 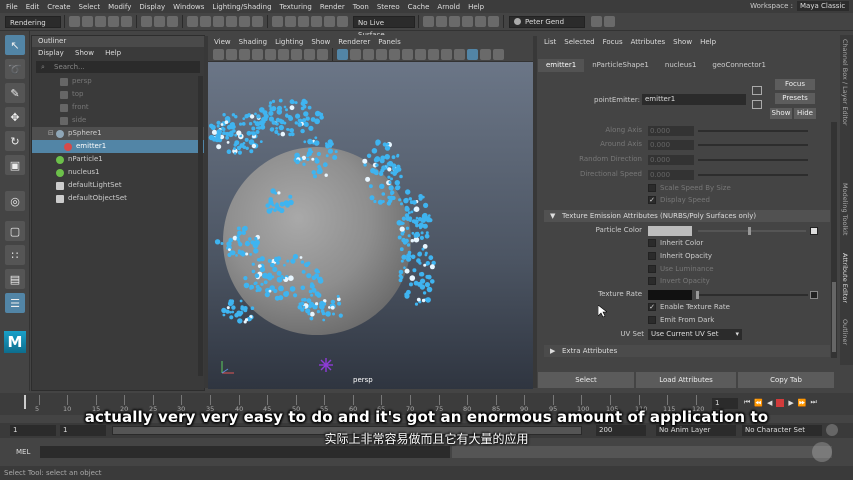 What do you see at coordinates (476, 7) in the screenshot?
I see `menu-help: Help` at bounding box center [476, 7].